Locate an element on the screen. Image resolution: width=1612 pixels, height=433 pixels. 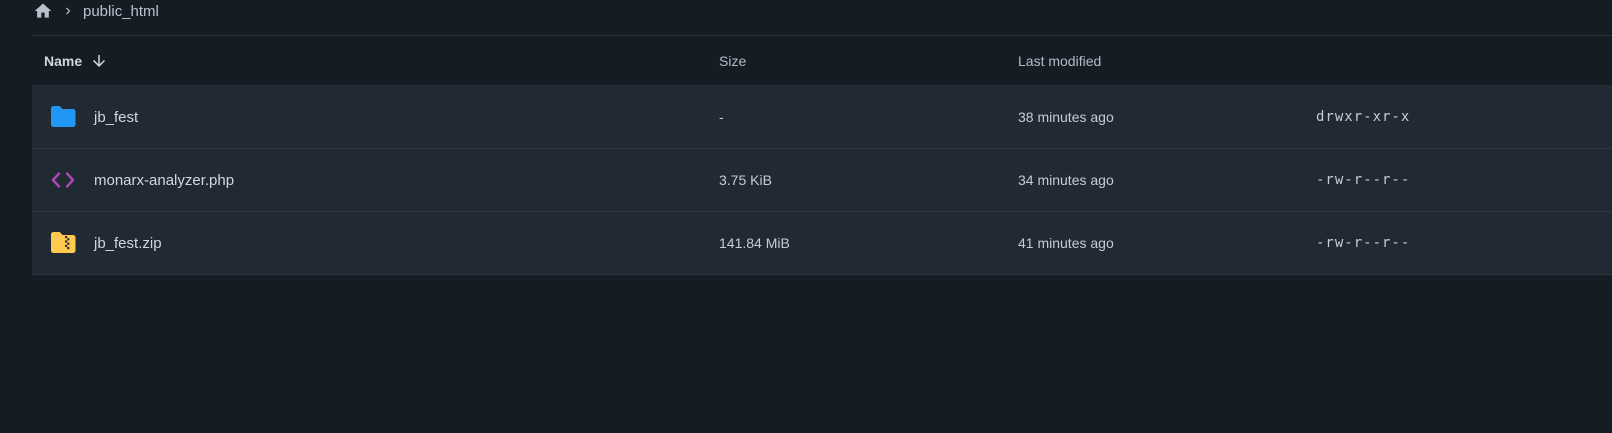
file-name: monarx-analyzer.php is located at coordinates (164, 180).